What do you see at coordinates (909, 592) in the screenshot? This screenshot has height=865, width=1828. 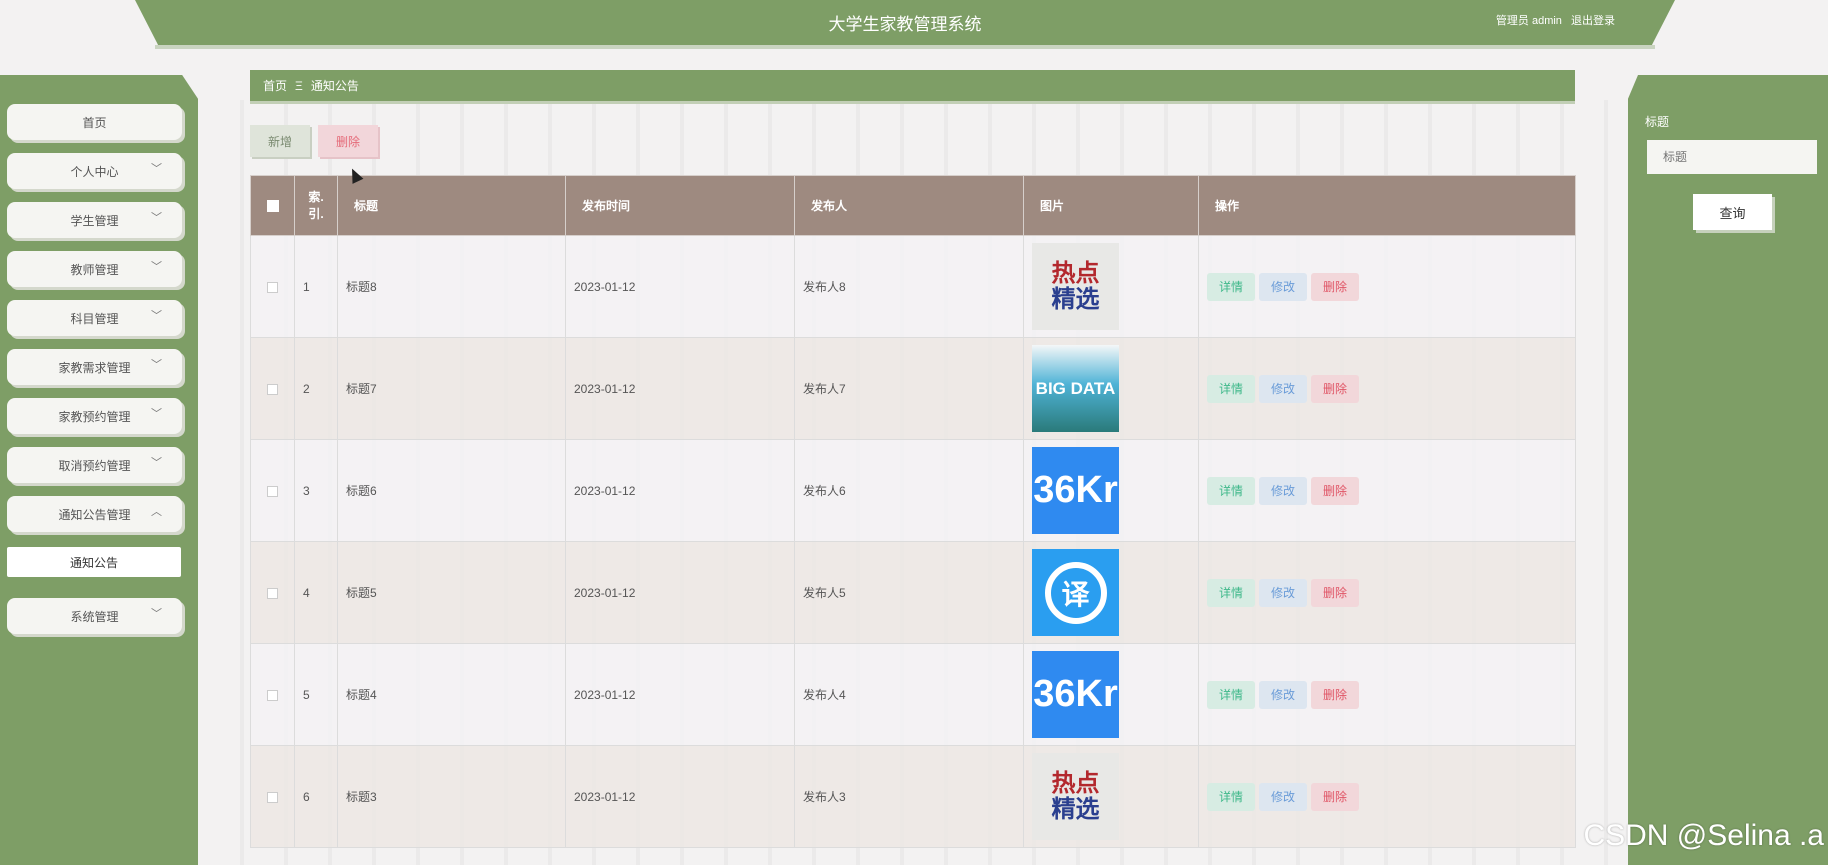 I see `row-author: 发布人5` at bounding box center [909, 592].